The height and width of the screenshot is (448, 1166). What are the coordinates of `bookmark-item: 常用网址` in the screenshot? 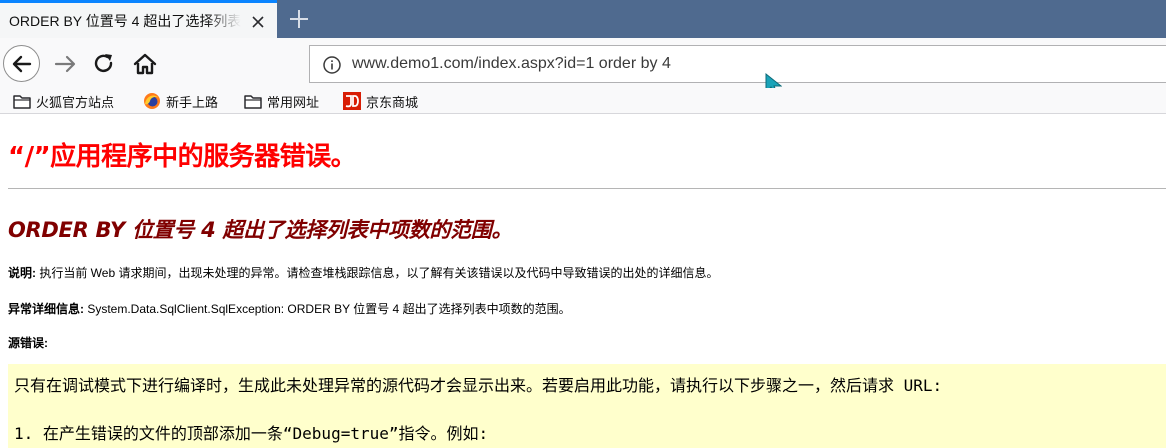 It's located at (281, 101).